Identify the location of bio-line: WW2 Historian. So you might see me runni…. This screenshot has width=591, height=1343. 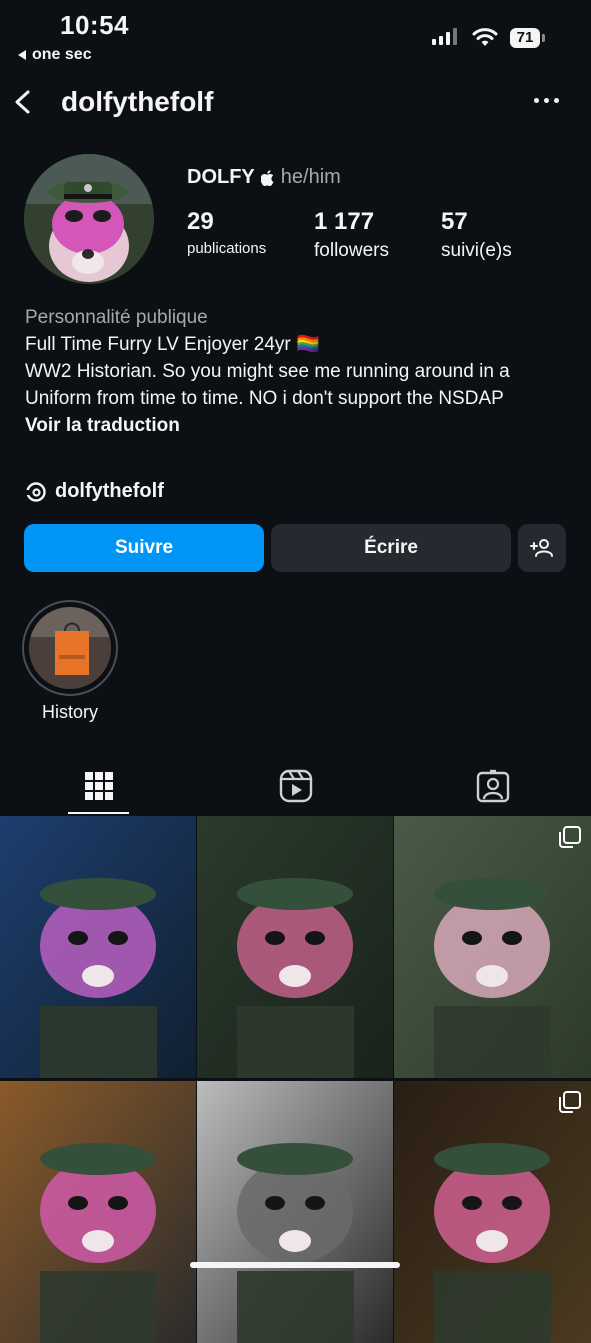
(267, 385).